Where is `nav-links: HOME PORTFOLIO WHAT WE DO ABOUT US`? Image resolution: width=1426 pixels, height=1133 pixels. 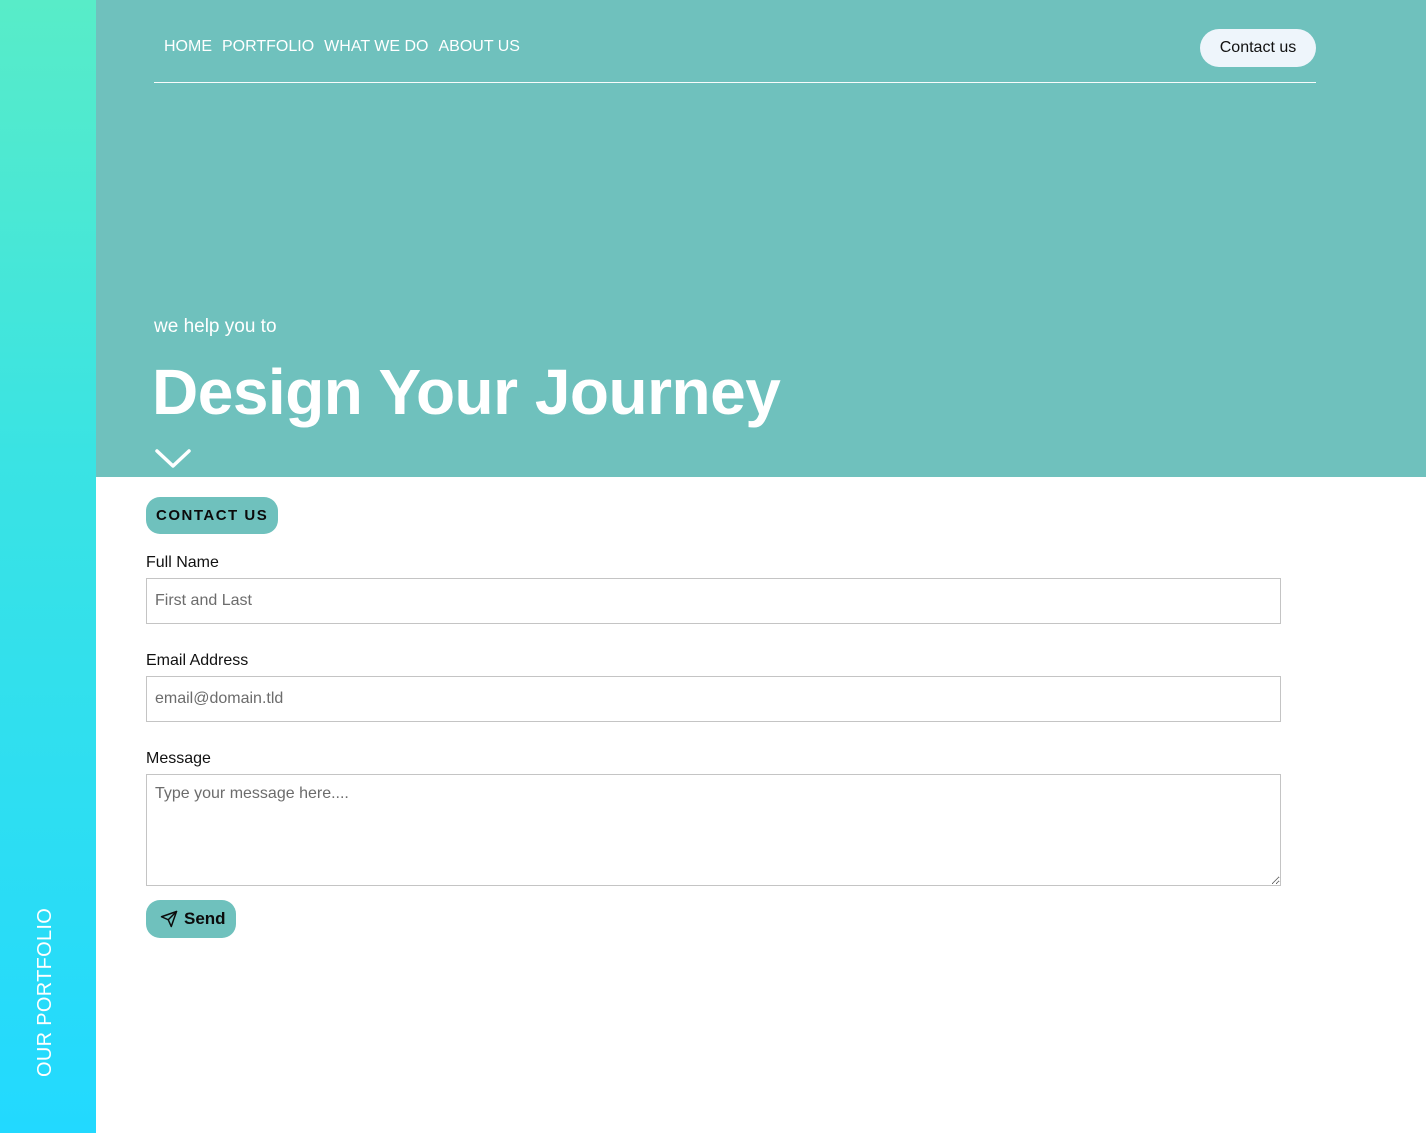 nav-links: HOME PORTFOLIO WHAT WE DO ABOUT US is located at coordinates (347, 47).